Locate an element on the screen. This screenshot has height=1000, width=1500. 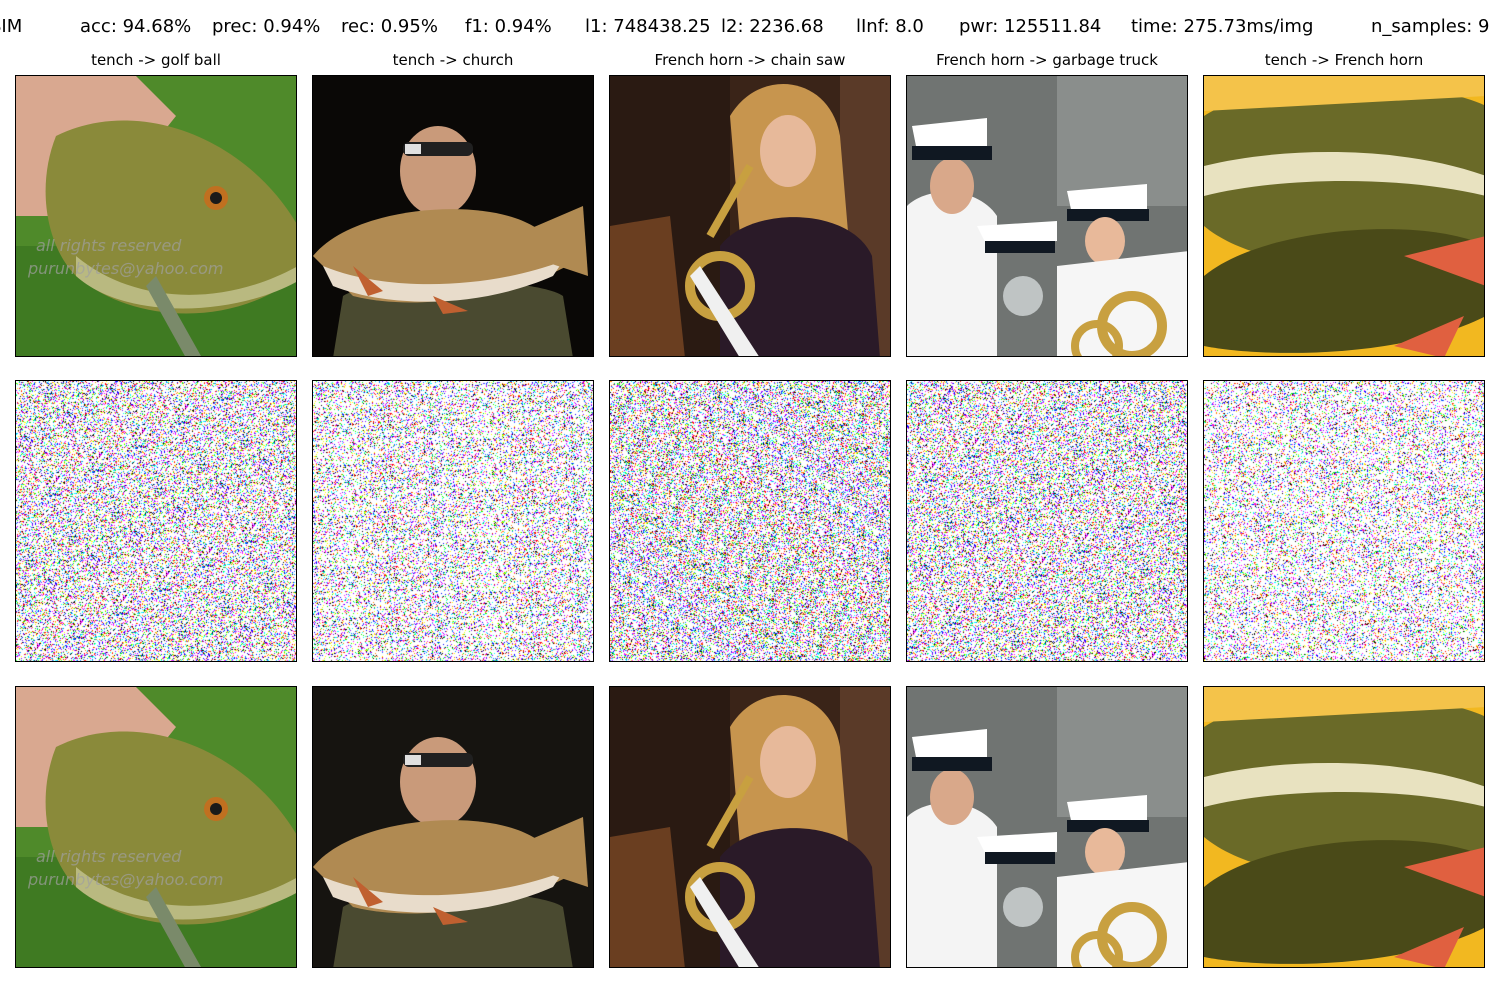
original-image-1: all rights reserved purunbytes@yahoo.com is located at coordinates (156, 216).